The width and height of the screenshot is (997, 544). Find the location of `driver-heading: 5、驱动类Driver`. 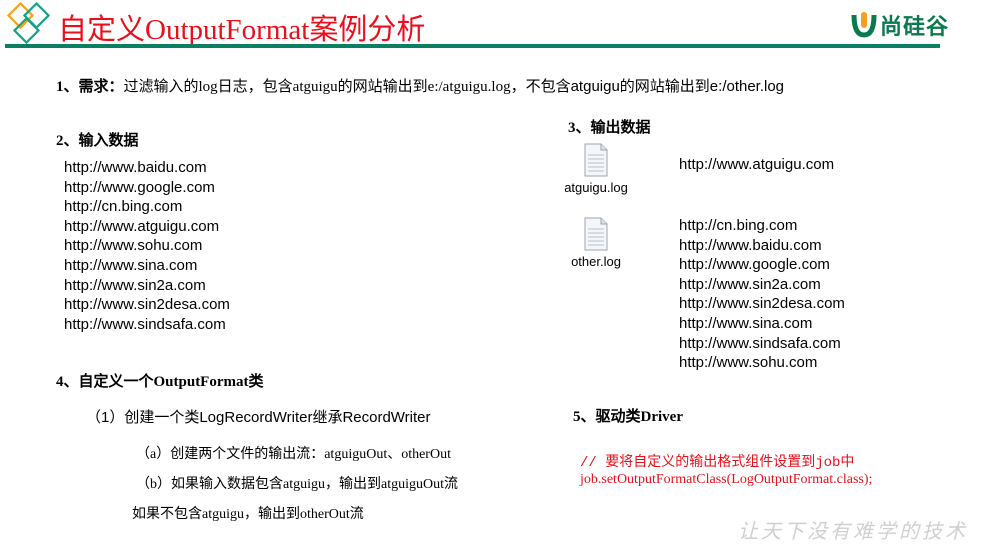

driver-heading: 5、驱动类Driver is located at coordinates (628, 417).